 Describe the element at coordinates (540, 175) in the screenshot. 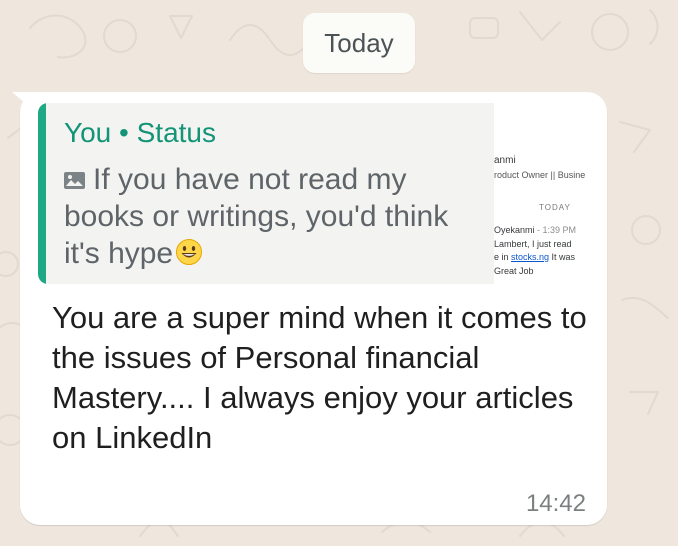

I see `thumbnail-title: roduct Owner || Busine` at that location.